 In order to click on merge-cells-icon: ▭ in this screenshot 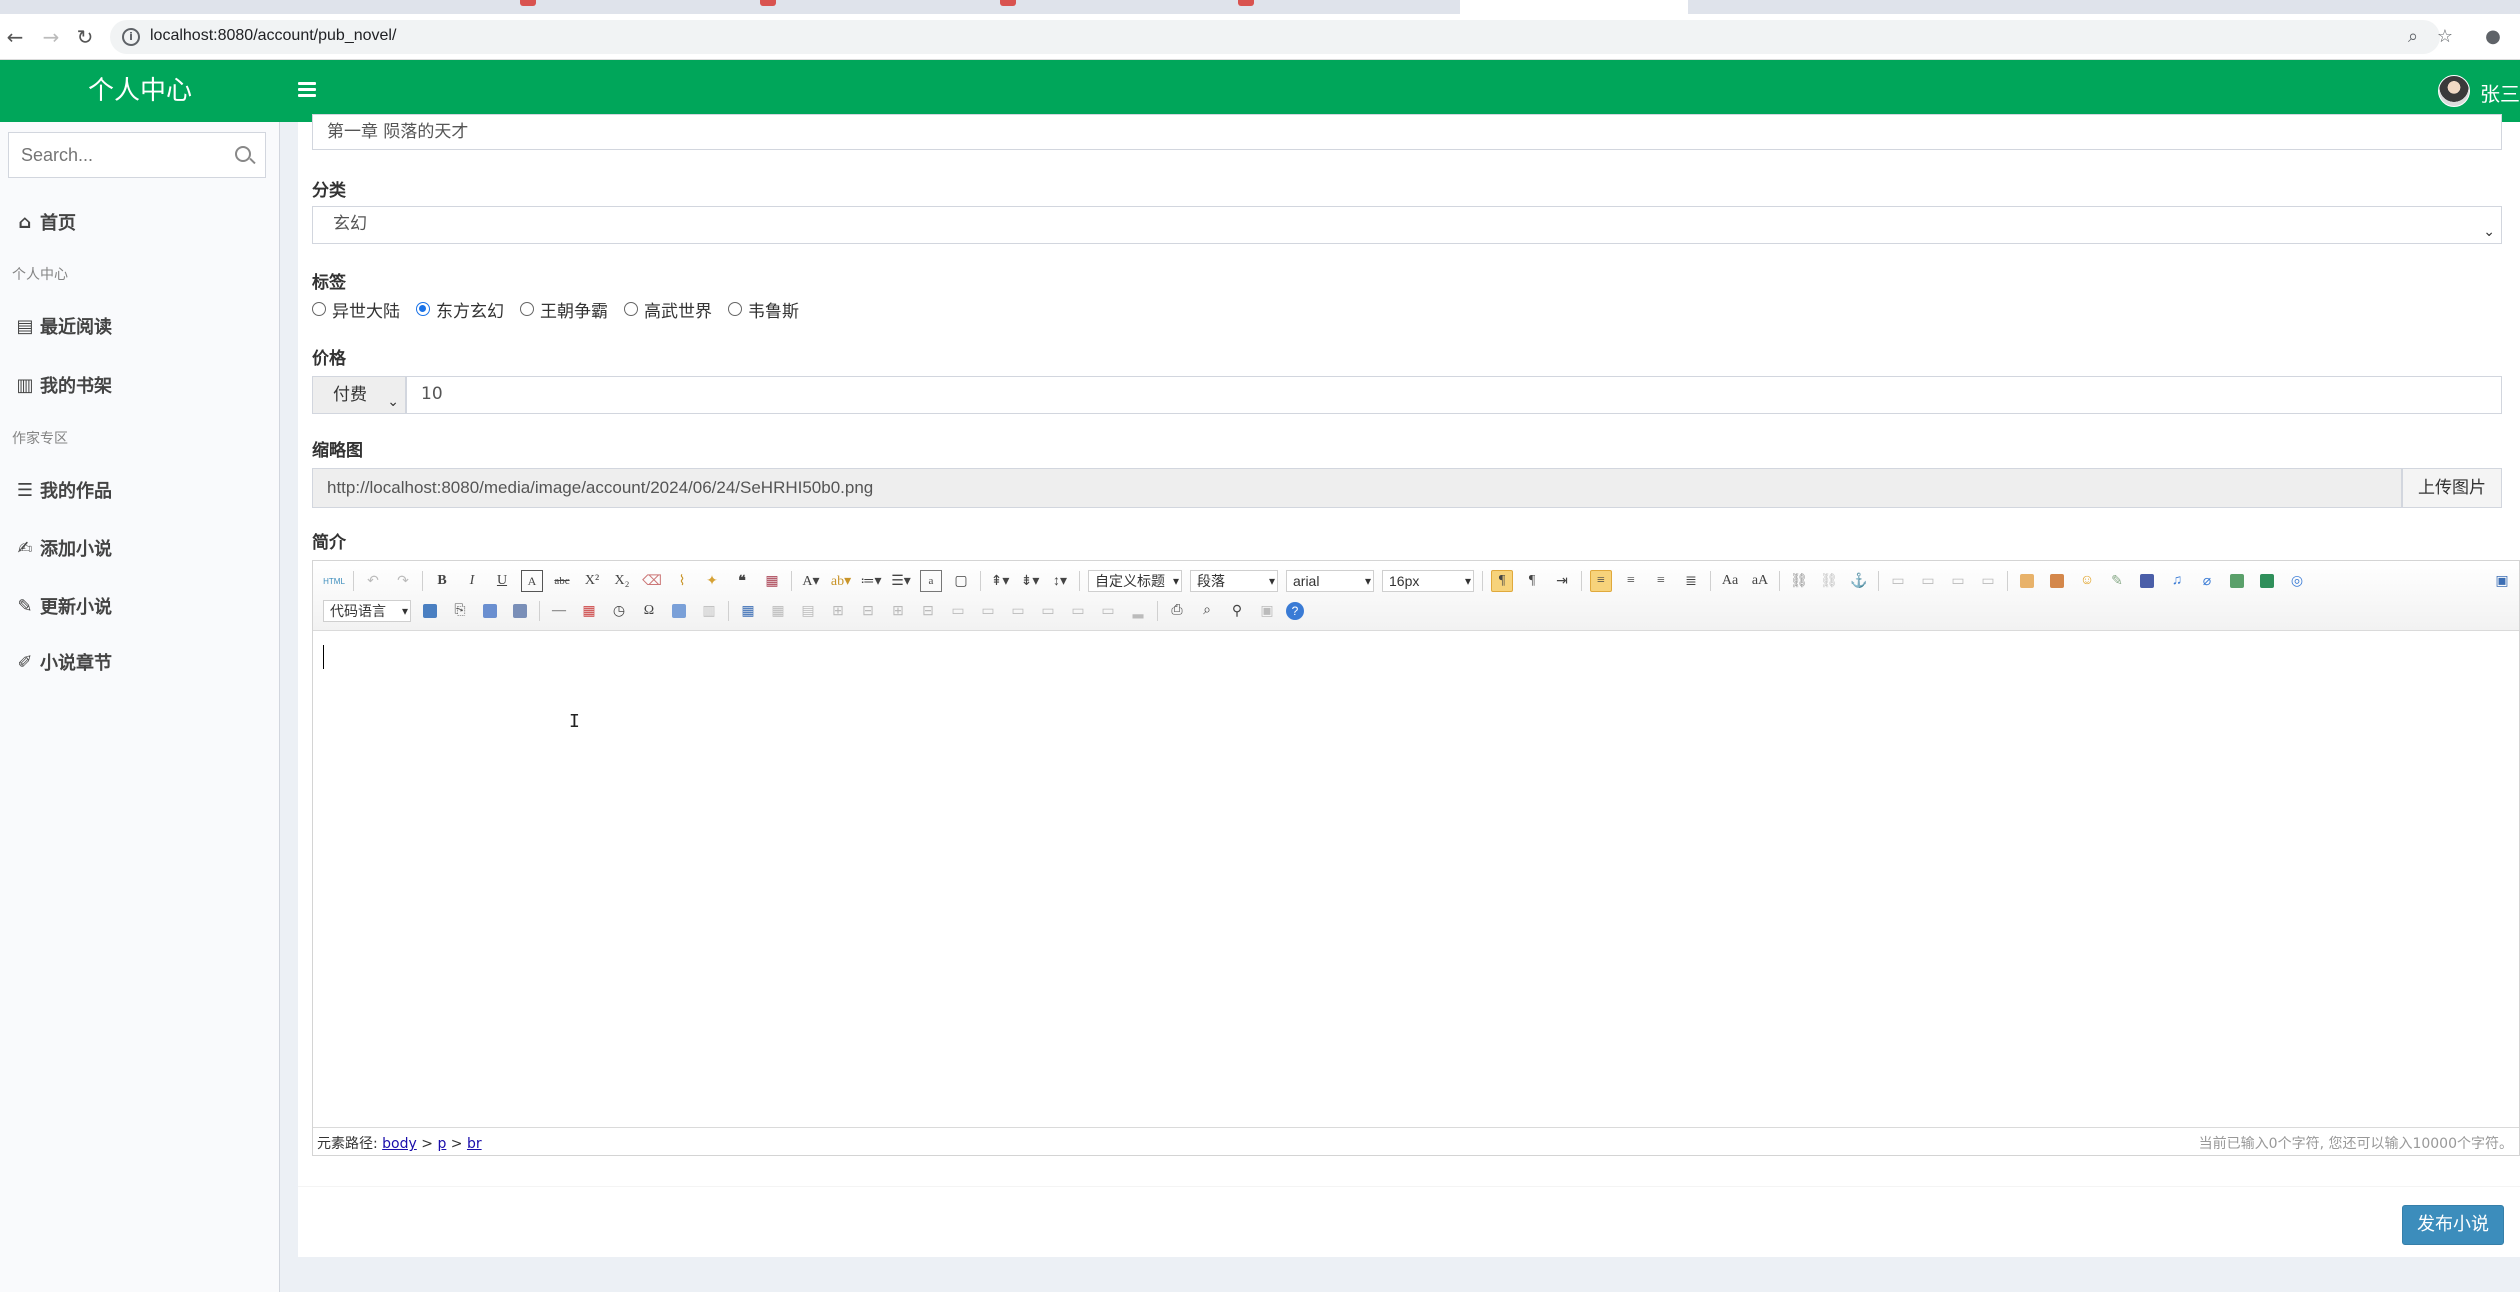, I will do `click(958, 611)`.